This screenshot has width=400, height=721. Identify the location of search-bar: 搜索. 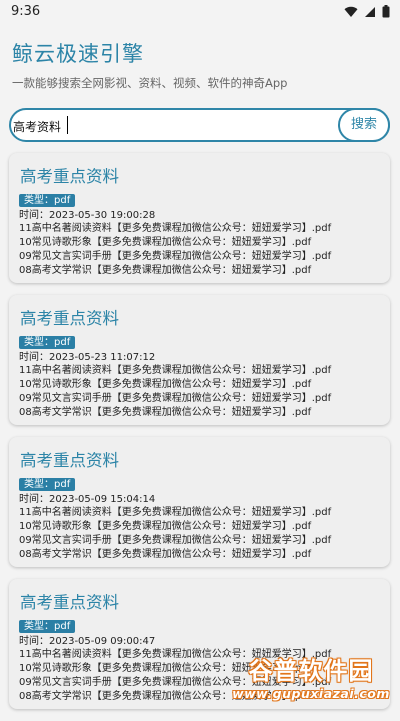
(199, 125).